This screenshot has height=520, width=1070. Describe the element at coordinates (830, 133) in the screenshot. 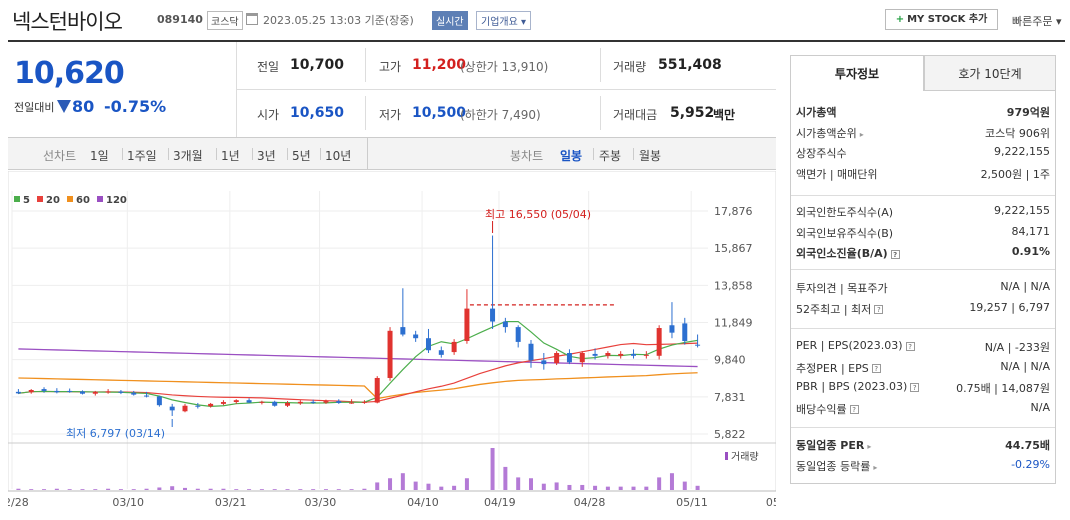

I see `info-label: 시가총액순위 ▸` at that location.